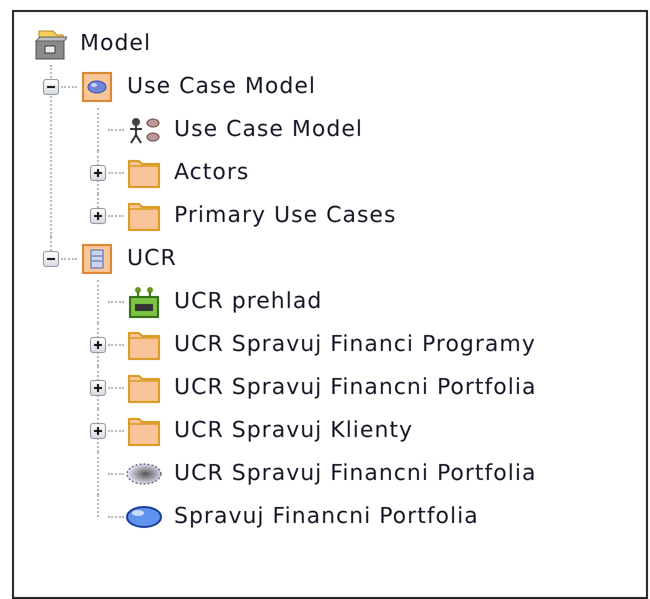 Image resolution: width=650 pixels, height=599 pixels. I want to click on tree-item-label: Spravuj Financni Portfolia, so click(326, 516).